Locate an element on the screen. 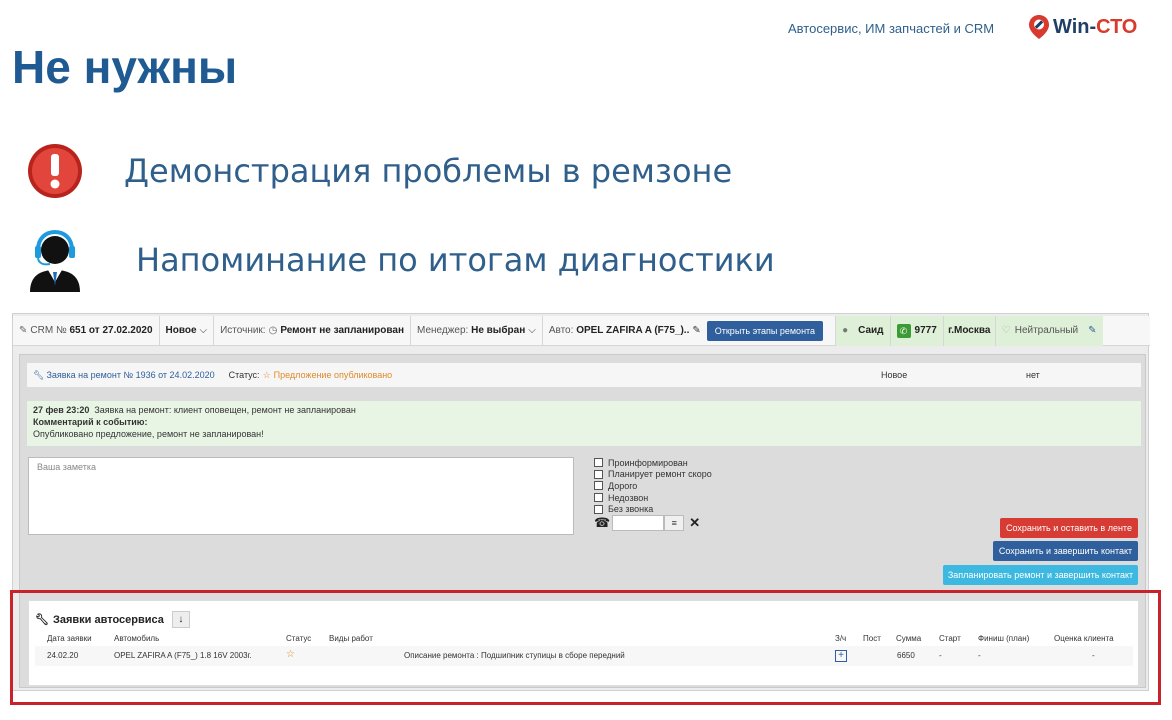  checkbox-expensive: Дорого is located at coordinates (653, 486).